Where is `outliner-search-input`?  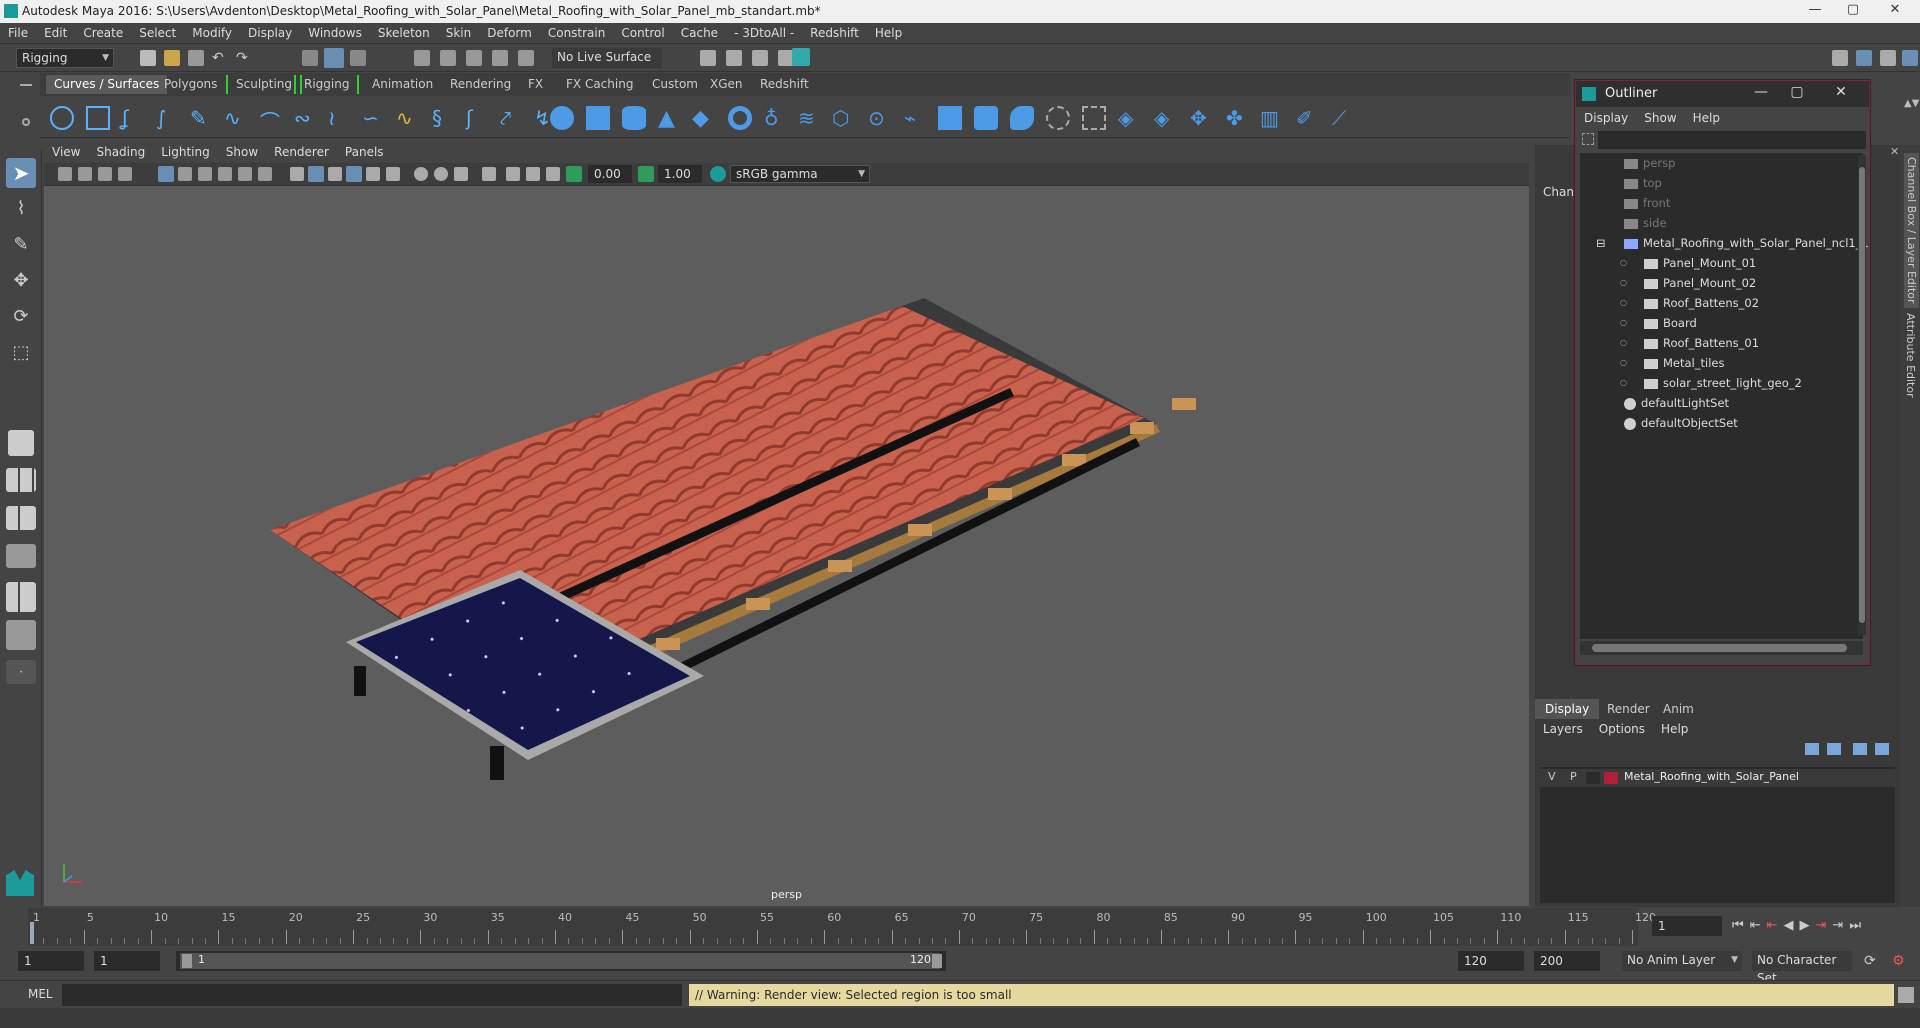
outliner-search-input is located at coordinates (1732, 140).